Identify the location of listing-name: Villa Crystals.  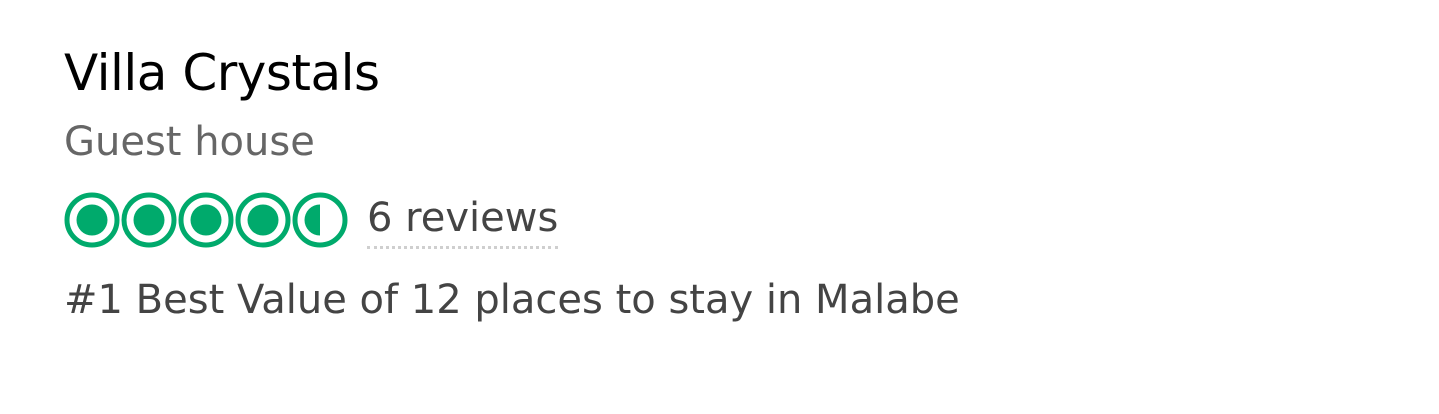
(222, 73).